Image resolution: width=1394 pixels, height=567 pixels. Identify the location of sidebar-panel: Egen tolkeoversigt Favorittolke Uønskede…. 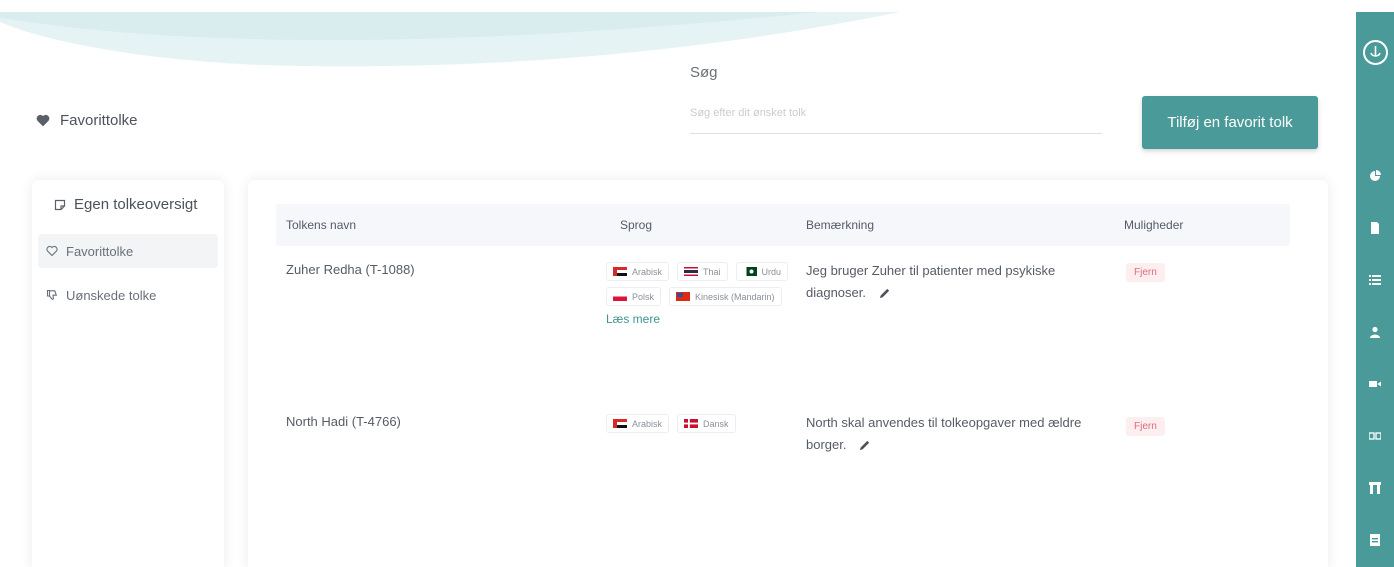
(128, 373).